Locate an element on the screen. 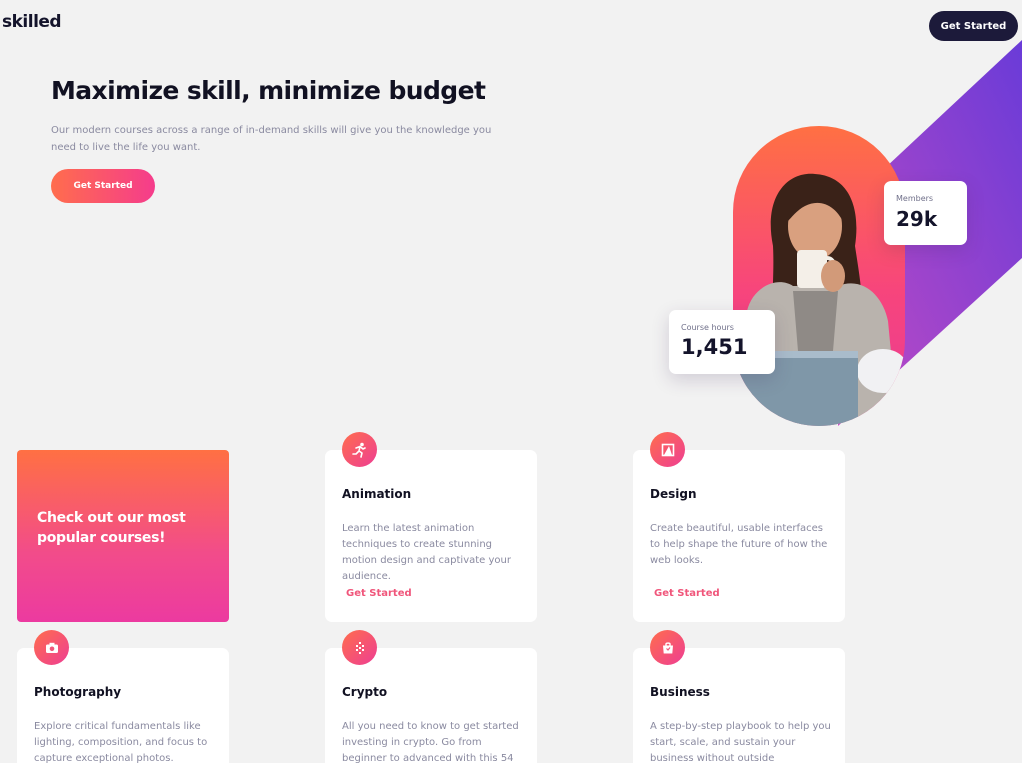 The image size is (1022, 763). running-person-icon is located at coordinates (359, 449).